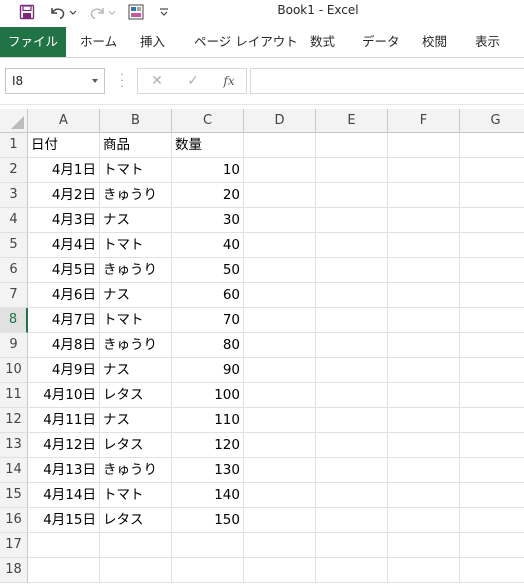 This screenshot has width=524, height=584. What do you see at coordinates (208, 495) in the screenshot?
I see `cell-c15: 140` at bounding box center [208, 495].